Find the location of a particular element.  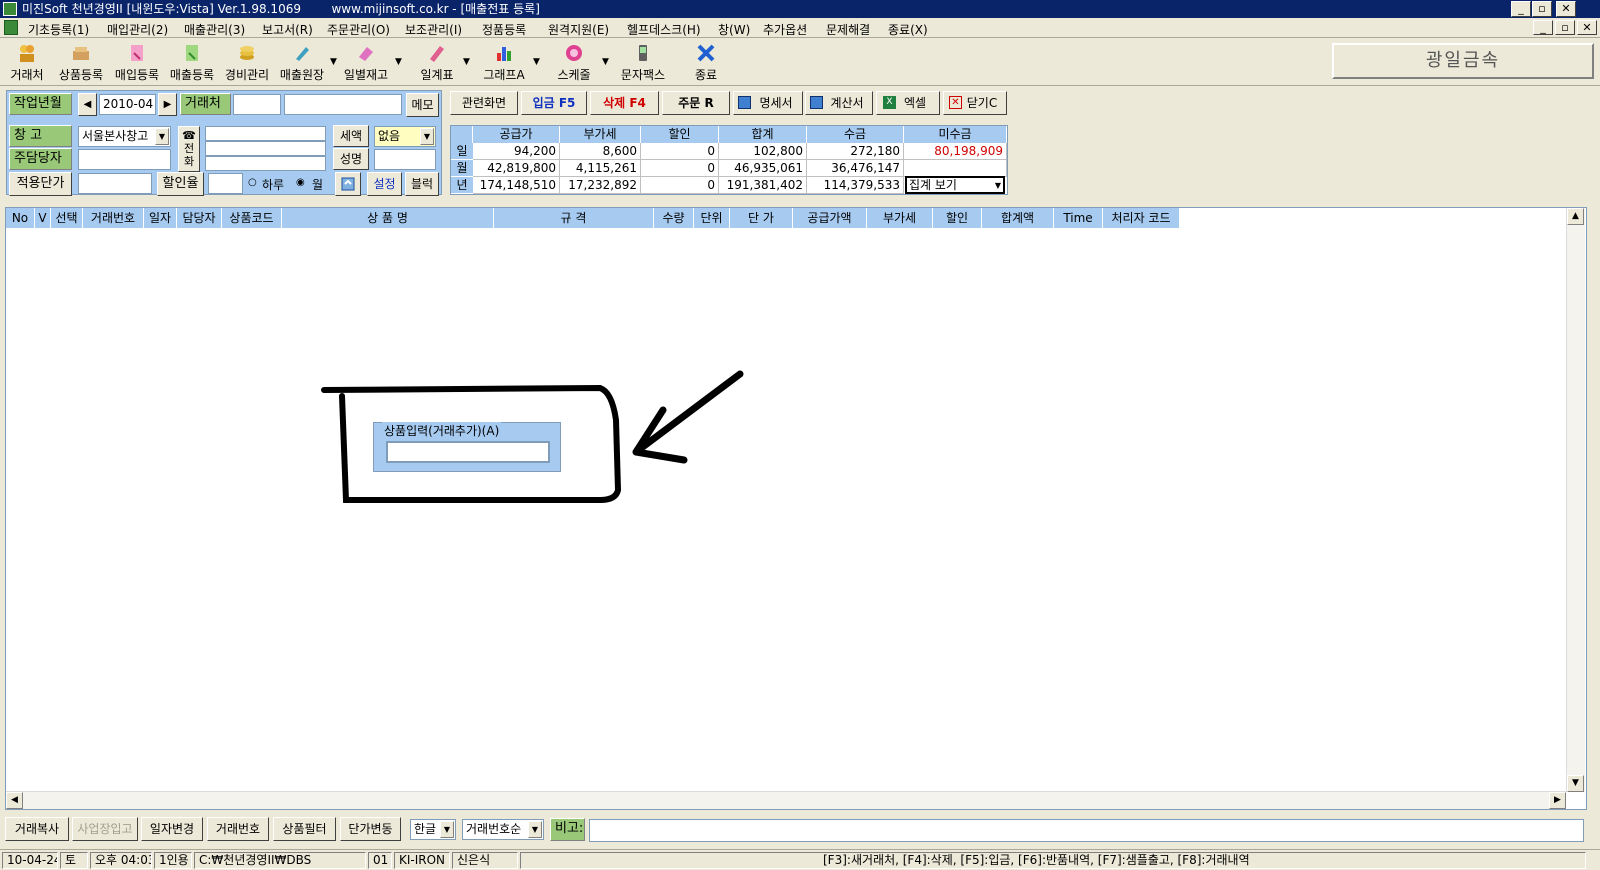

note-input is located at coordinates (1086, 830).